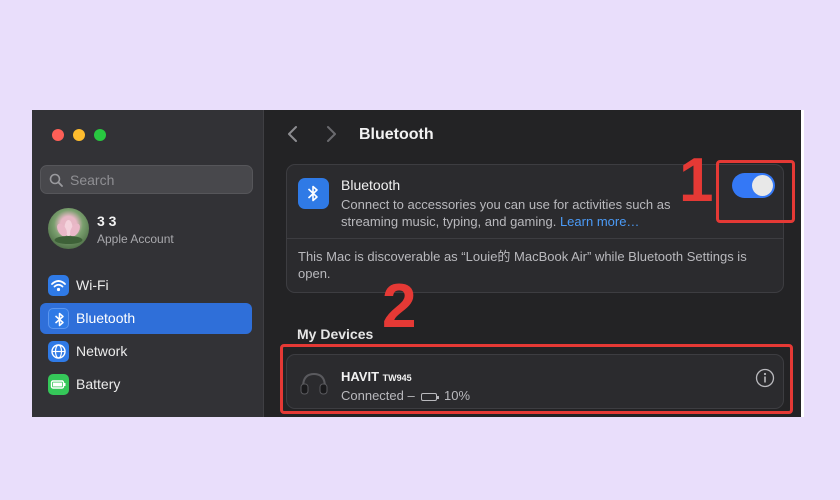 This screenshot has width=840, height=500. Describe the element at coordinates (106, 318) in the screenshot. I see `sidebar-item-label: Bluetooth` at that location.